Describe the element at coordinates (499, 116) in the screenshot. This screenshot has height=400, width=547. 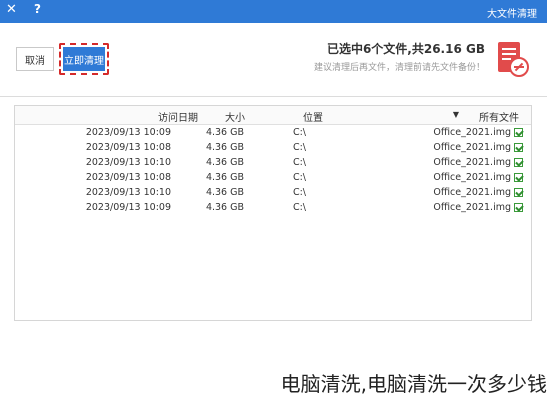
I see `column-header-name: 所有文件` at that location.